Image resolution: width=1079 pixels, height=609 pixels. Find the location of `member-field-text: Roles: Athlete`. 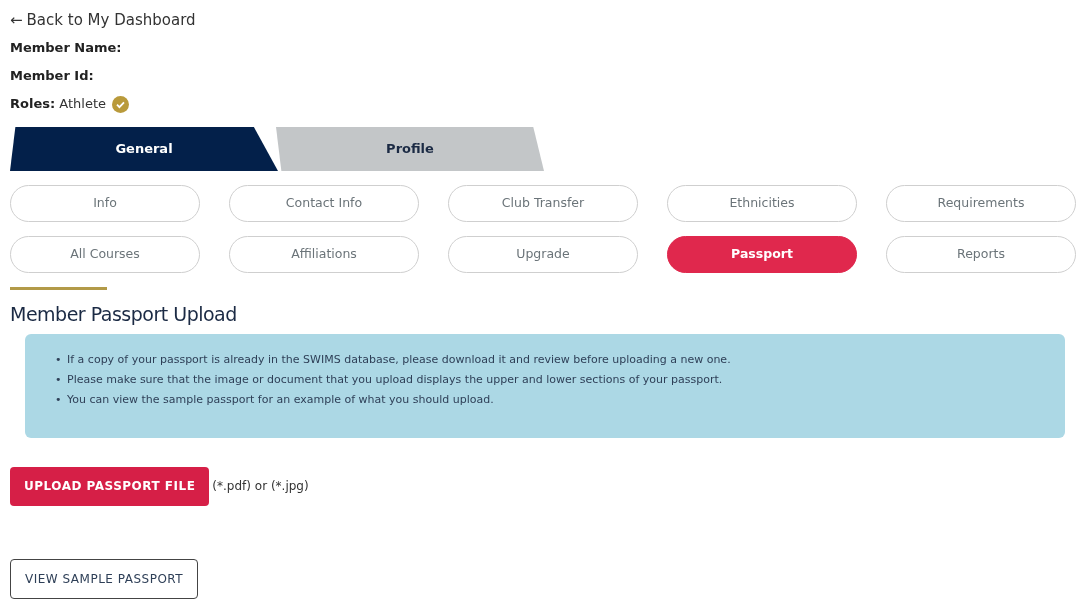

member-field-text: Roles: Athlete is located at coordinates (58, 104).